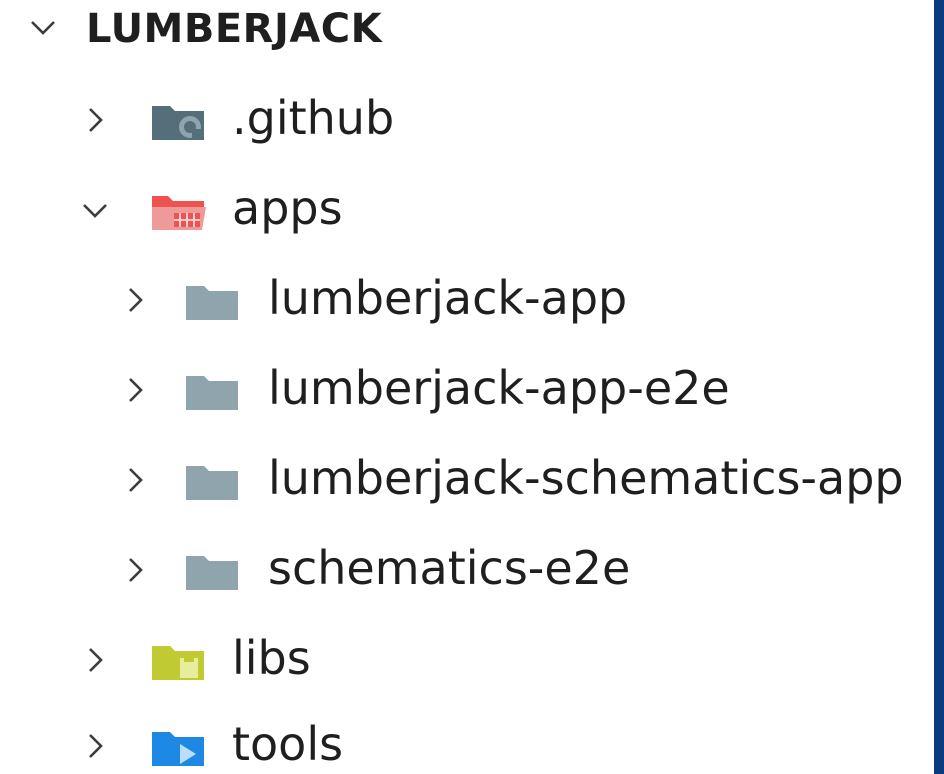 This screenshot has width=944, height=774. What do you see at coordinates (288, 744) in the screenshot?
I see `tree-item-label: tools` at bounding box center [288, 744].